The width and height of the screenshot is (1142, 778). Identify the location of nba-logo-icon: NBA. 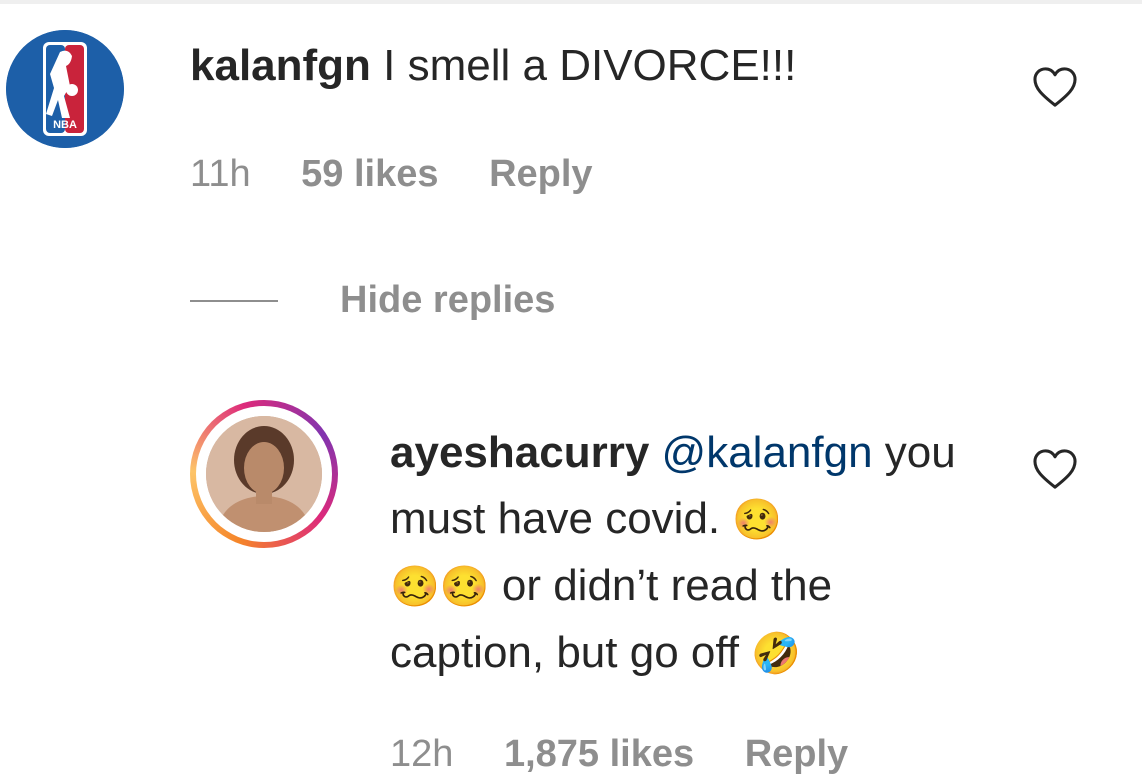
(65, 89).